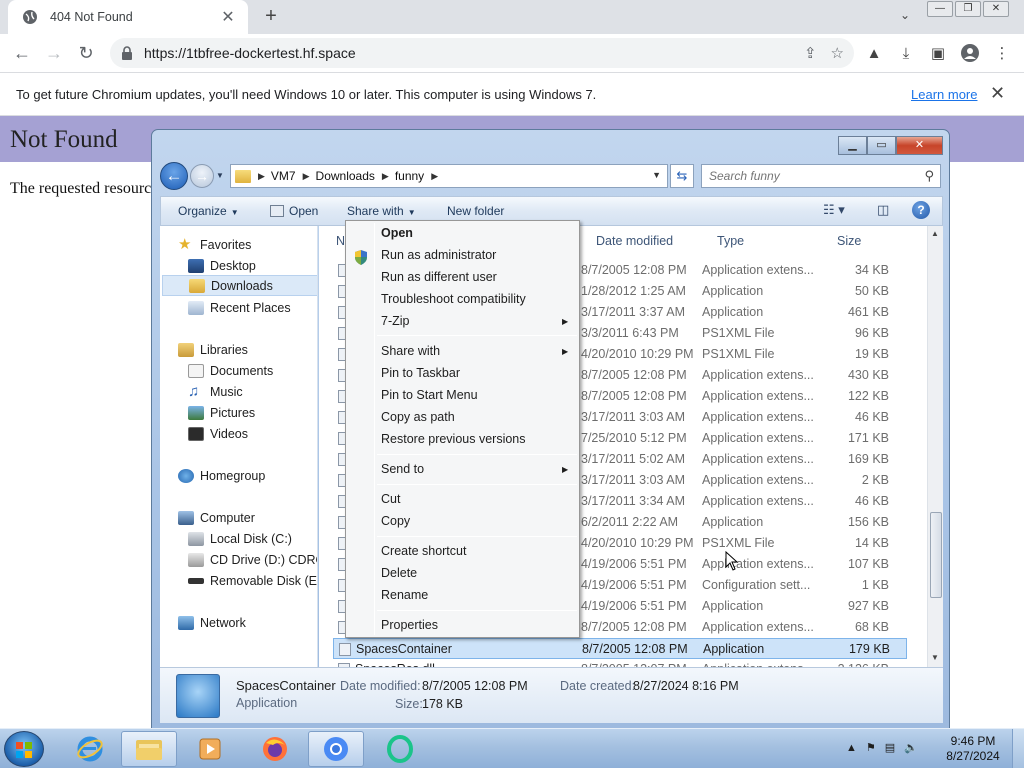 The image size is (1024, 768). I want to click on taskbar-opera, so click(400, 749).